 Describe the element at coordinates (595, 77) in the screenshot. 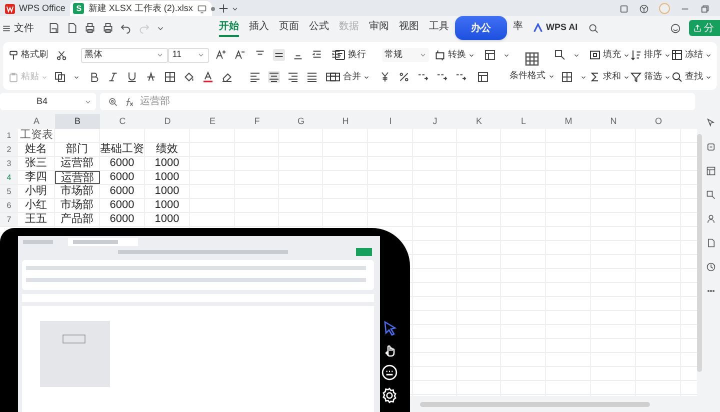

I see `sum-icon` at that location.